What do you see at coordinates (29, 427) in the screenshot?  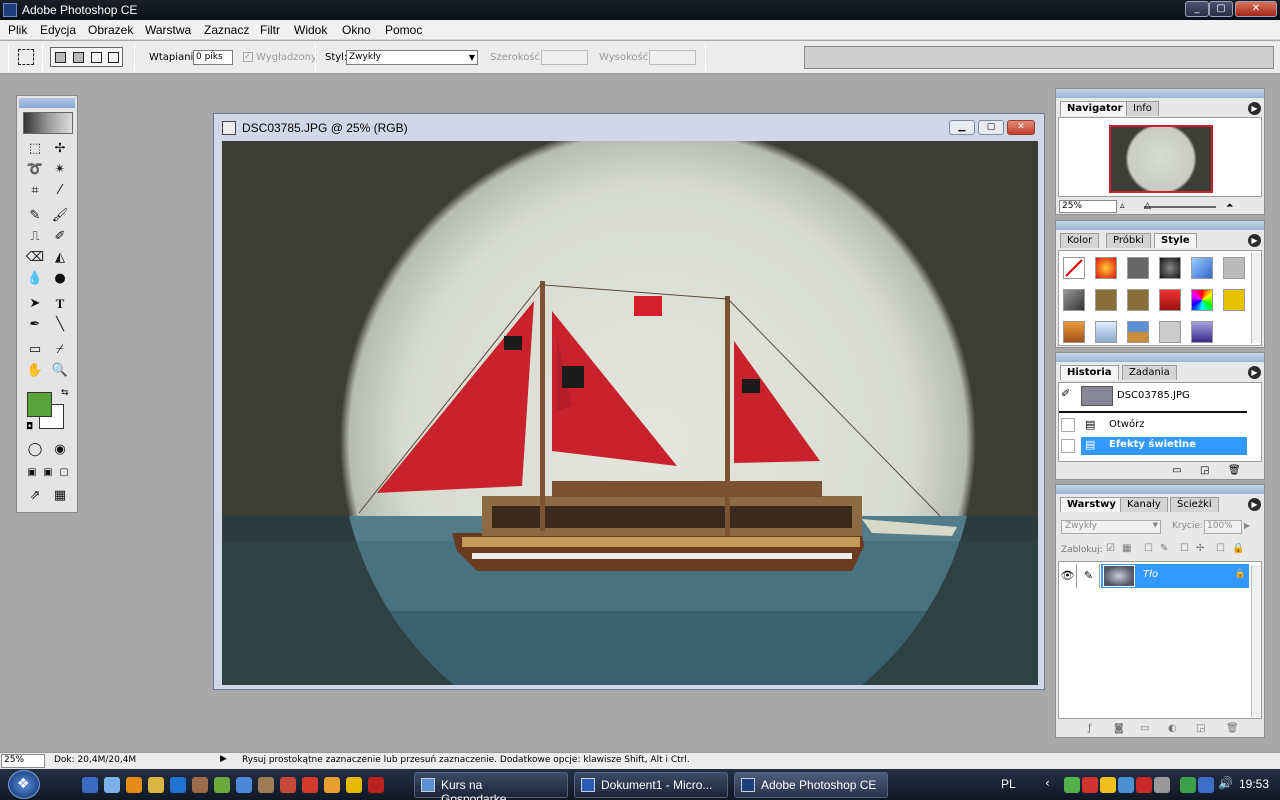 I see `default-colors-icon: ◘` at bounding box center [29, 427].